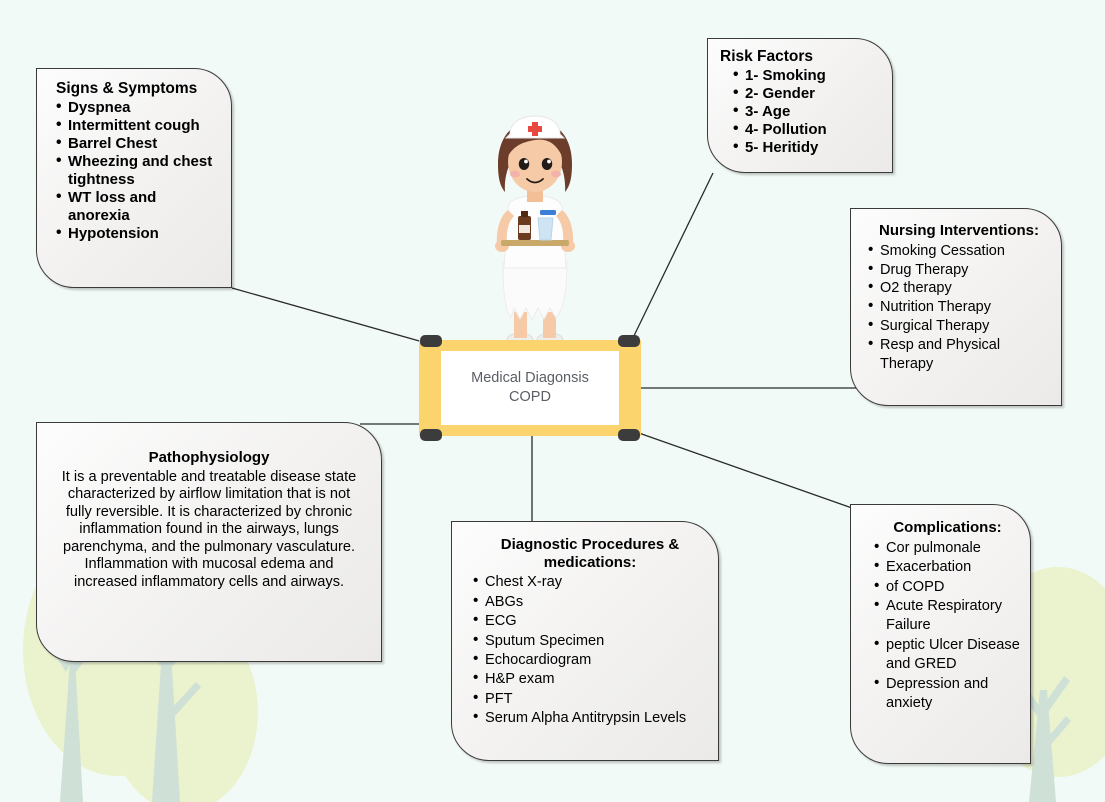 Image resolution: width=1105 pixels, height=802 pixels. What do you see at coordinates (947, 548) in the screenshot?
I see `list-item: Cor pulmonale` at bounding box center [947, 548].